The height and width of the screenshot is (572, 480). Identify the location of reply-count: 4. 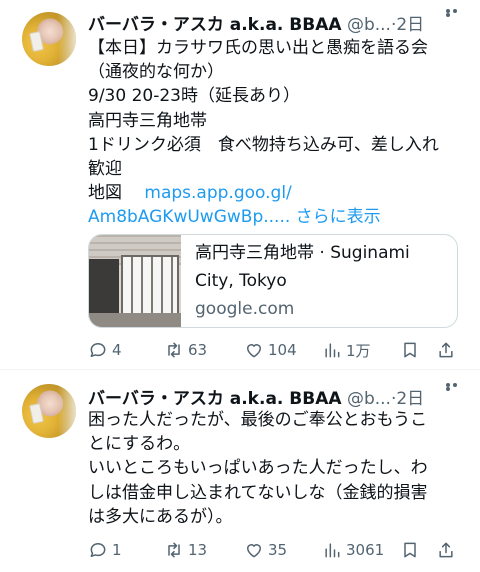
(117, 350).